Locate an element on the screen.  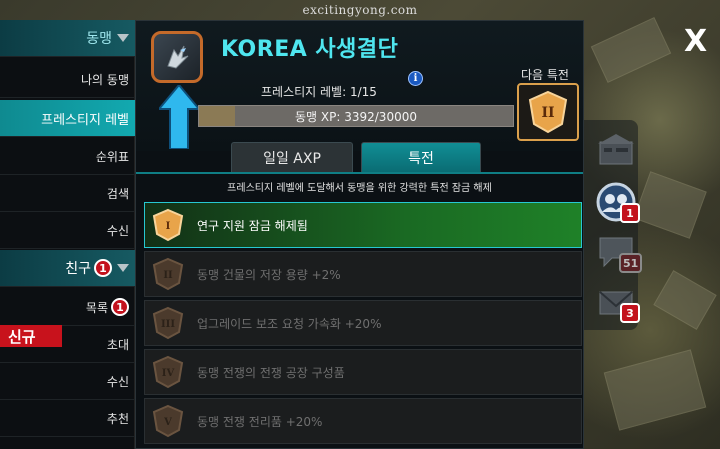
perk-shield-icon: IV is located at coordinates (168, 372).